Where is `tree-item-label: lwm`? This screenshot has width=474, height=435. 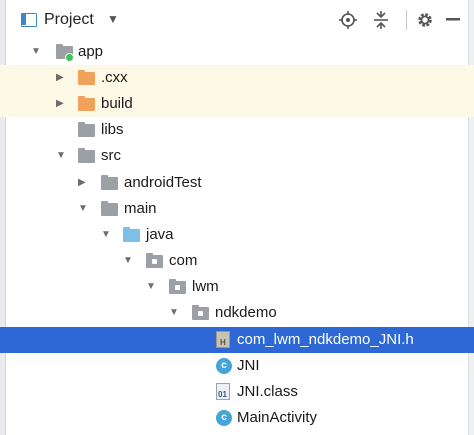
tree-item-label: lwm is located at coordinates (205, 286).